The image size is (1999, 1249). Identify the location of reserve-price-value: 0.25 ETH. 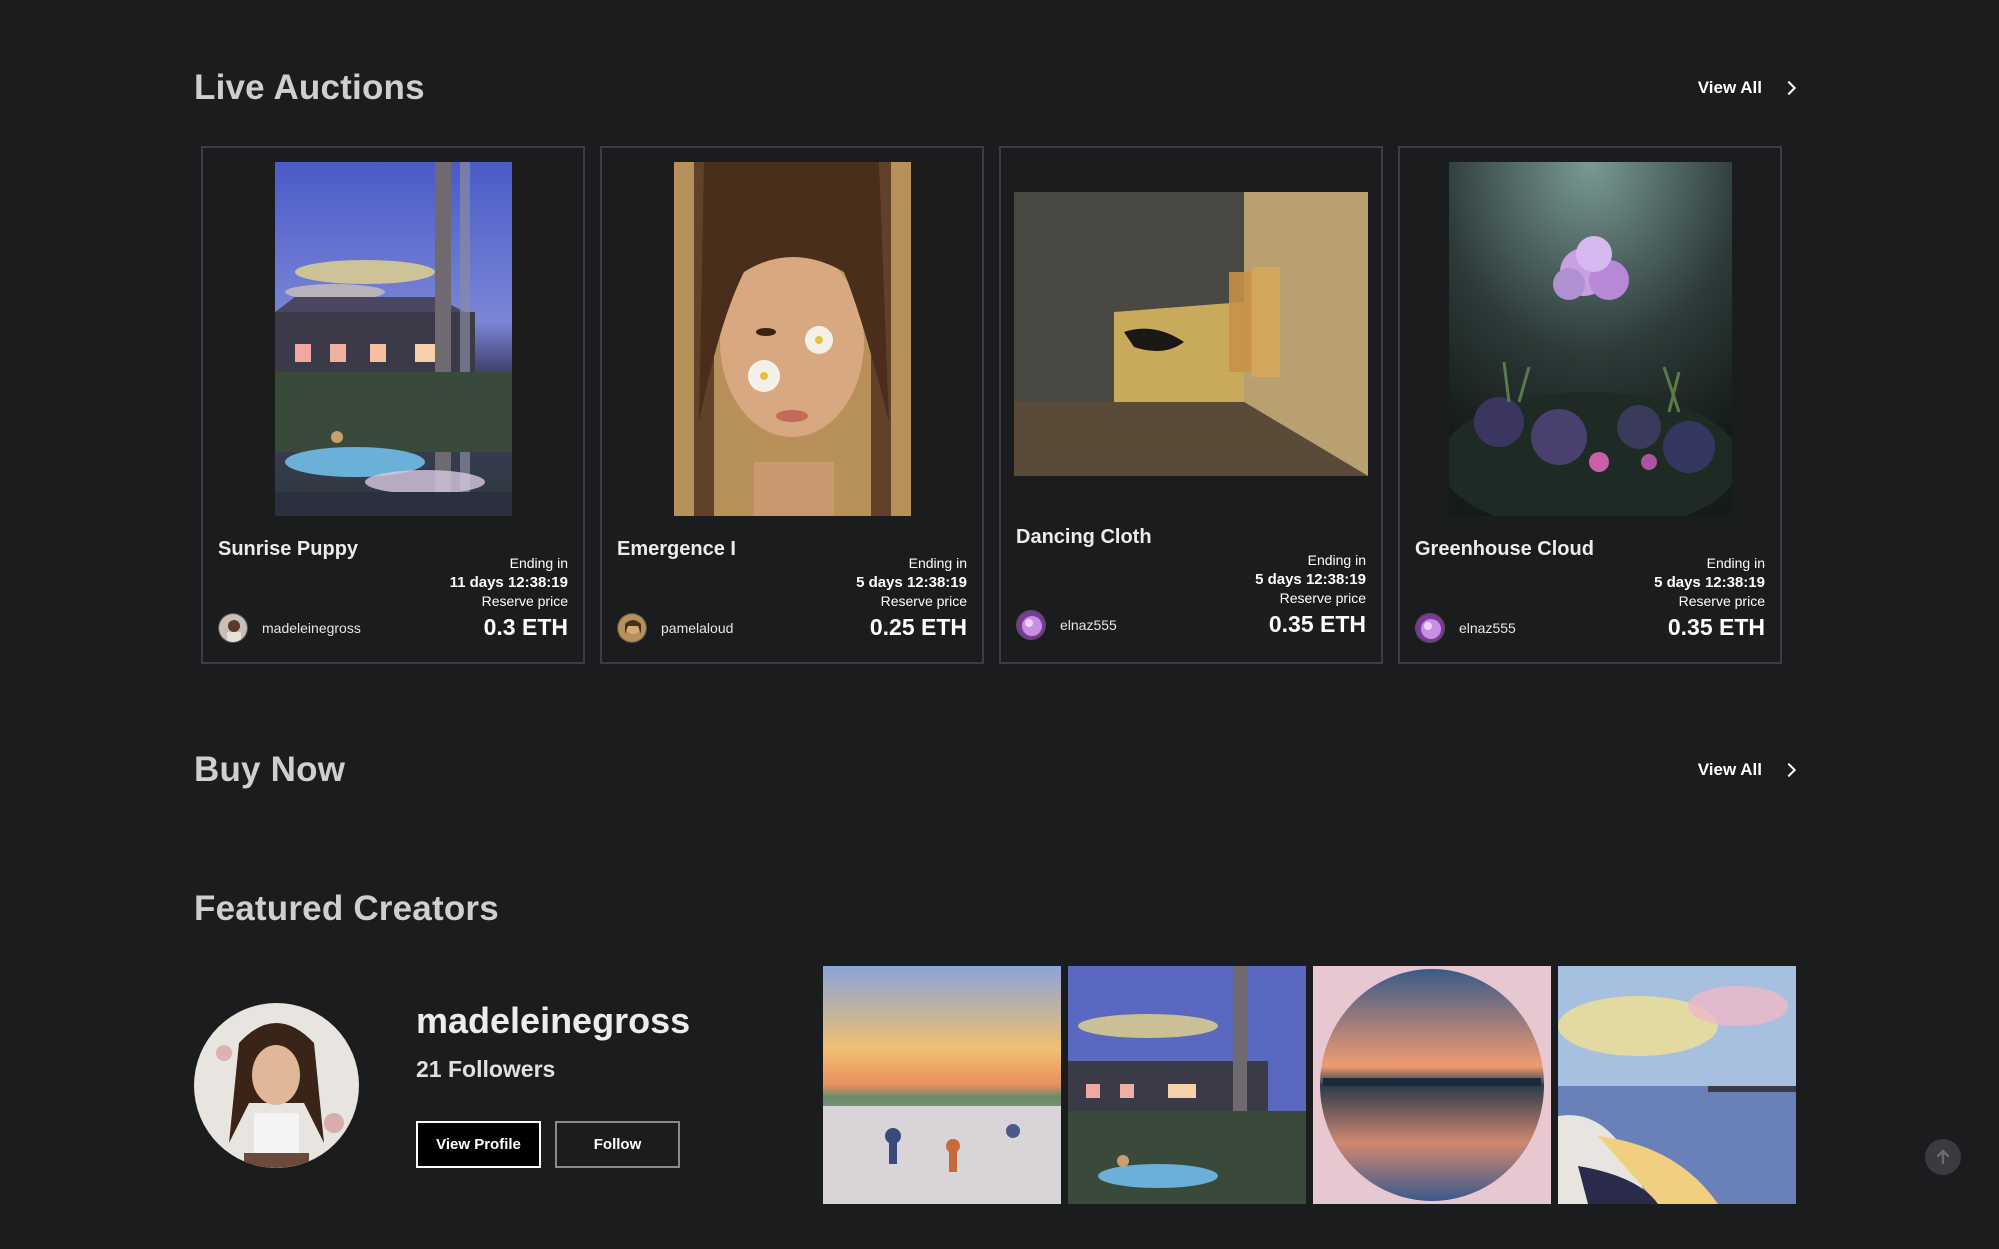
(918, 627).